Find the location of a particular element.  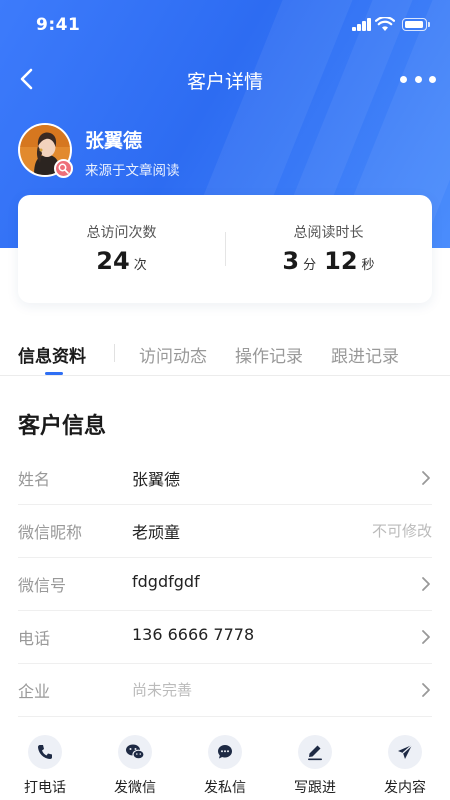

info-label: 微信号 is located at coordinates (42, 585).